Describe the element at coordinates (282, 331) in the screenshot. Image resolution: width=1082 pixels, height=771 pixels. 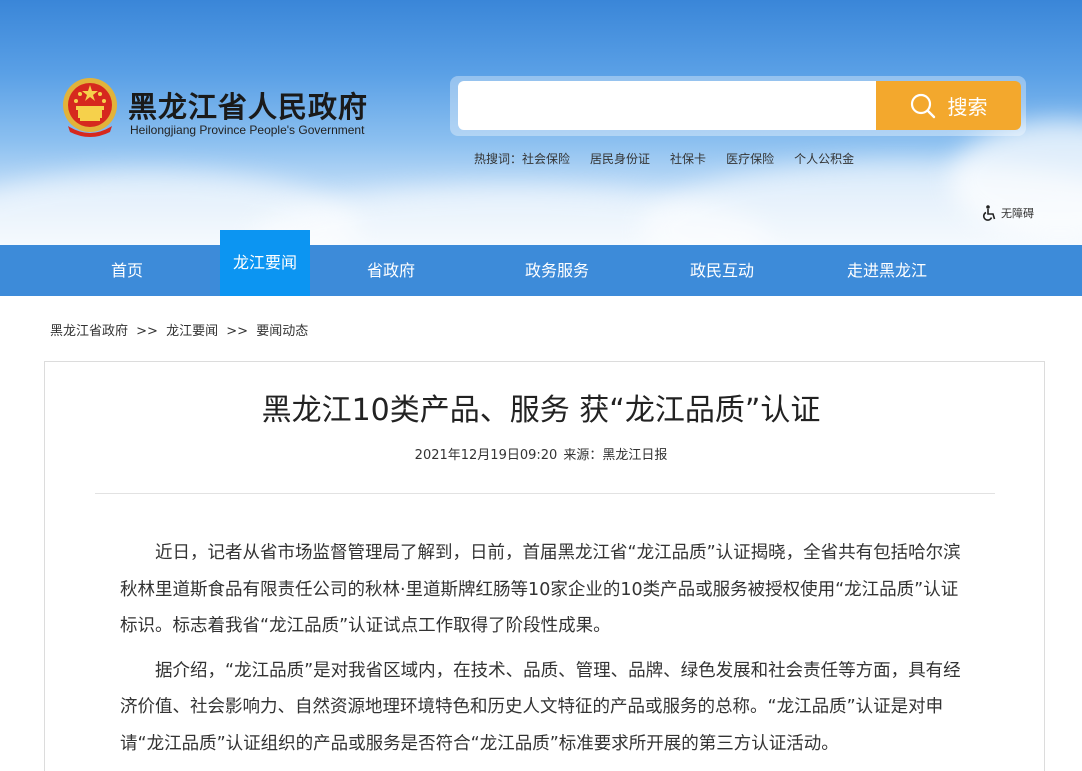
I see `breadcrumb-item: 要闻动态` at that location.